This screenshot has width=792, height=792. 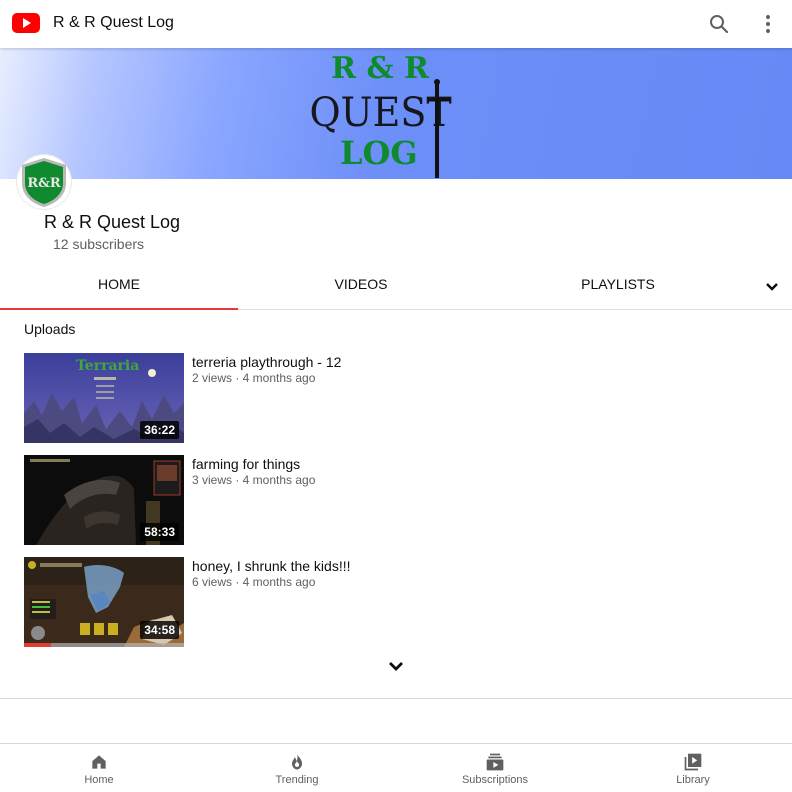 I want to click on video-meta: 3 views · 4 months ago, so click(x=254, y=480).